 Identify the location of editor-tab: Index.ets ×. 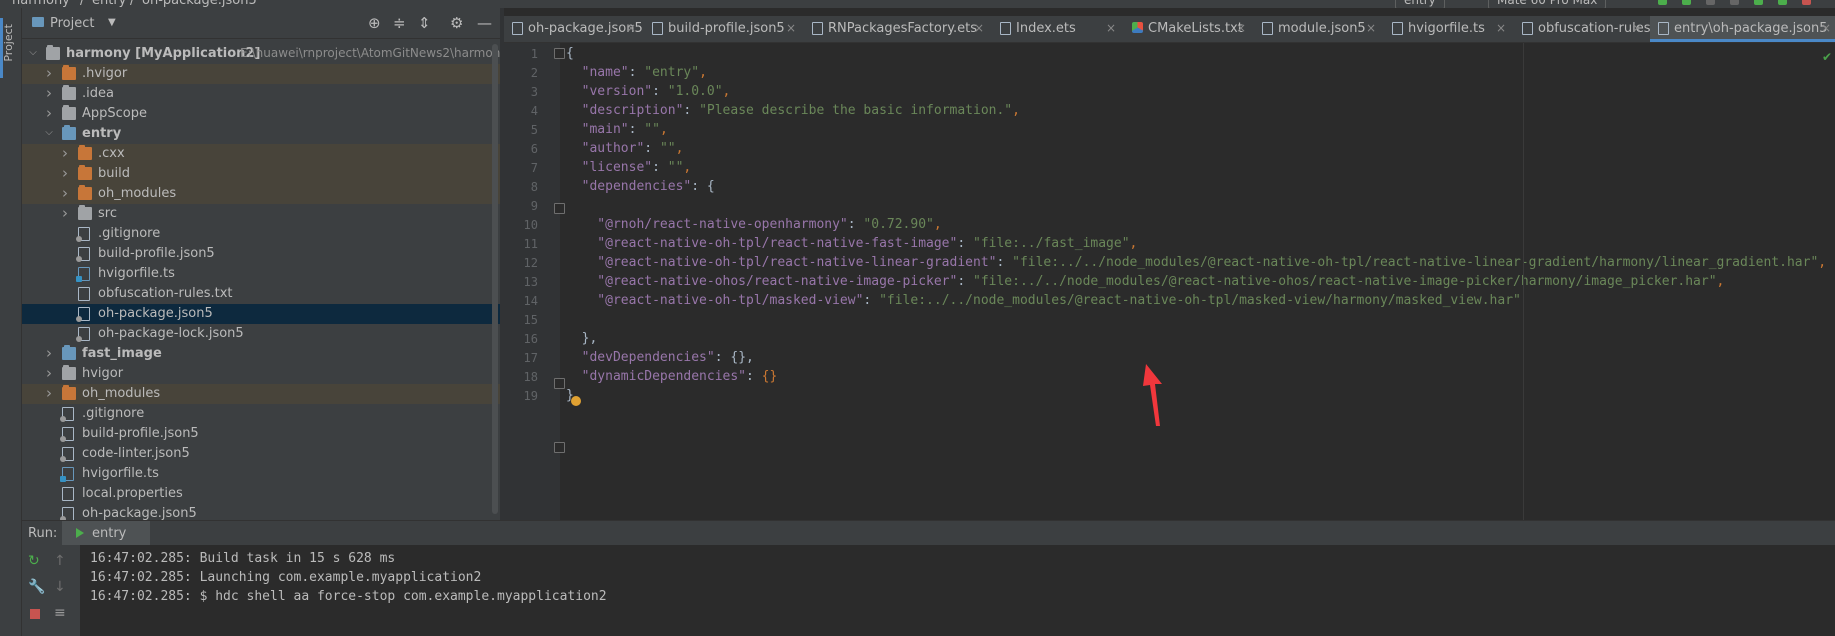
(1056, 29).